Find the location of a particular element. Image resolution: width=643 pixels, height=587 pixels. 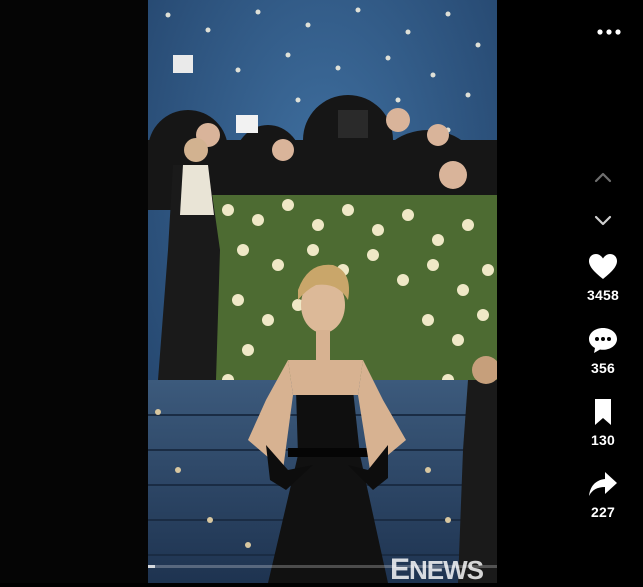

comment-count: 356 is located at coordinates (603, 368).